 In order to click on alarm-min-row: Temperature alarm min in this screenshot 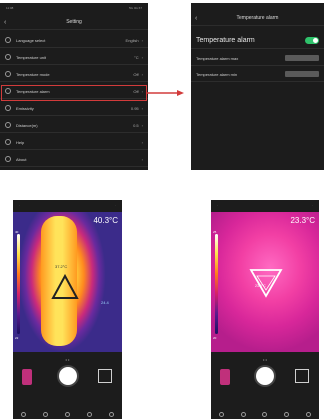, I will do `click(257, 74)`.